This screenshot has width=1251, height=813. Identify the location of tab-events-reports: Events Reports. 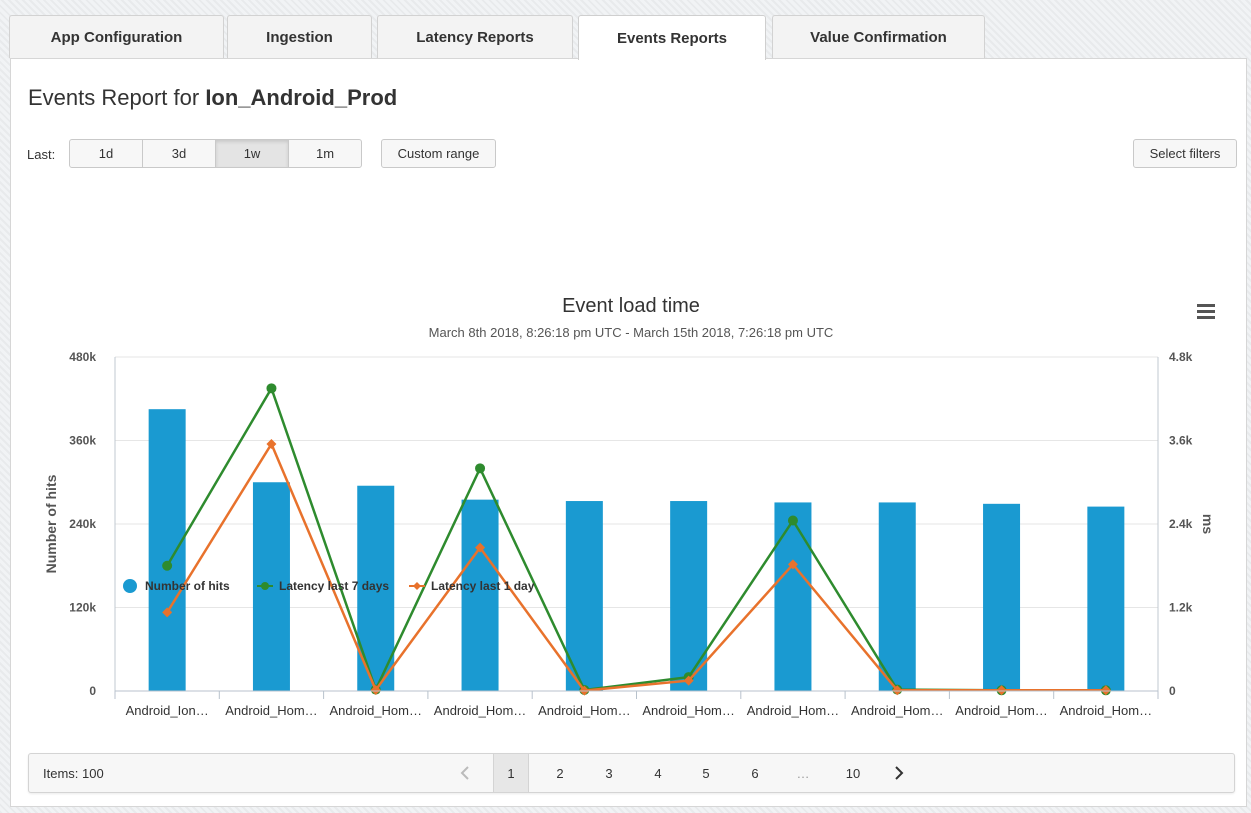
(672, 37).